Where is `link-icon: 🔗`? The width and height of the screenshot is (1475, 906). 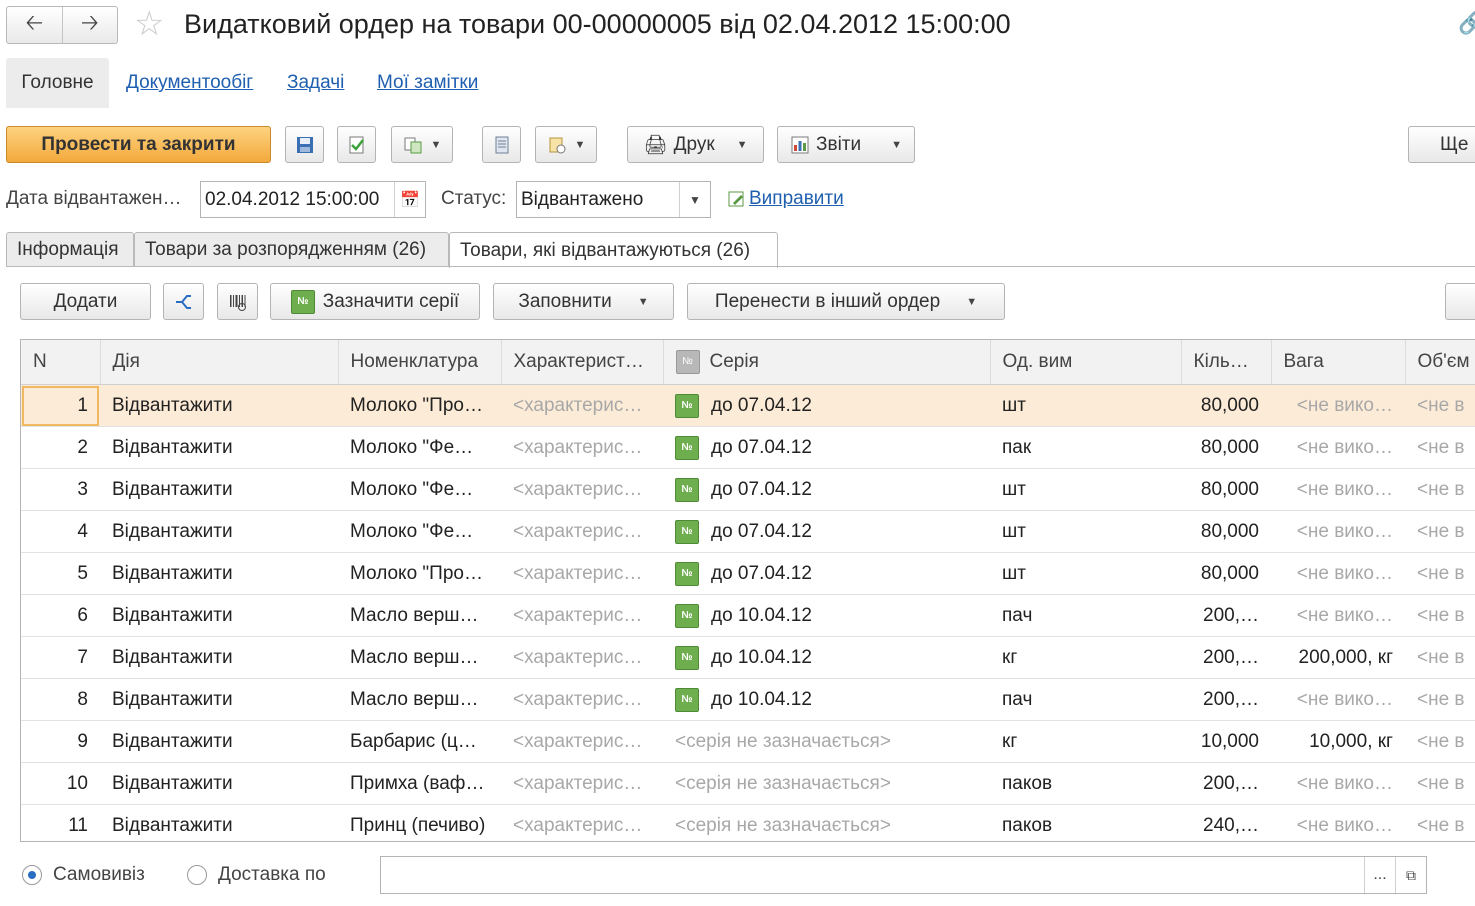 link-icon: 🔗 is located at coordinates (1466, 23).